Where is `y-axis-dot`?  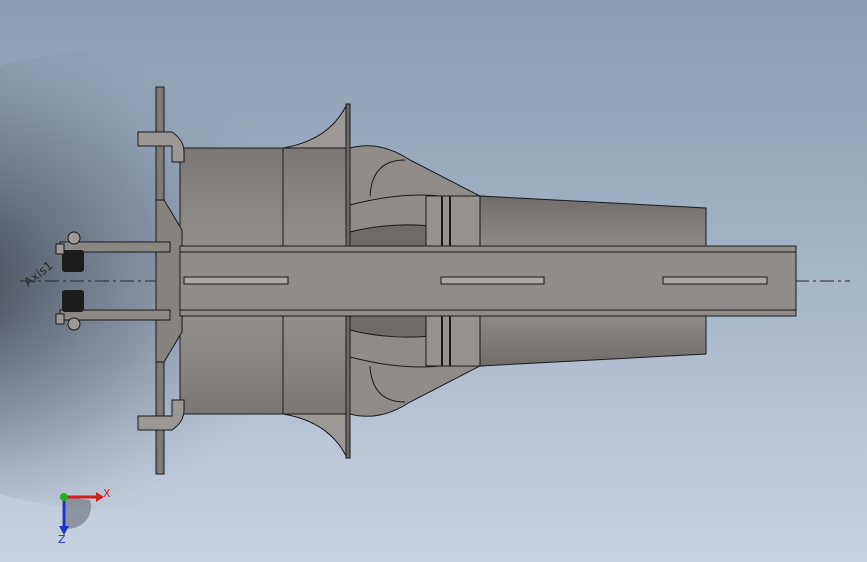 y-axis-dot is located at coordinates (64, 497).